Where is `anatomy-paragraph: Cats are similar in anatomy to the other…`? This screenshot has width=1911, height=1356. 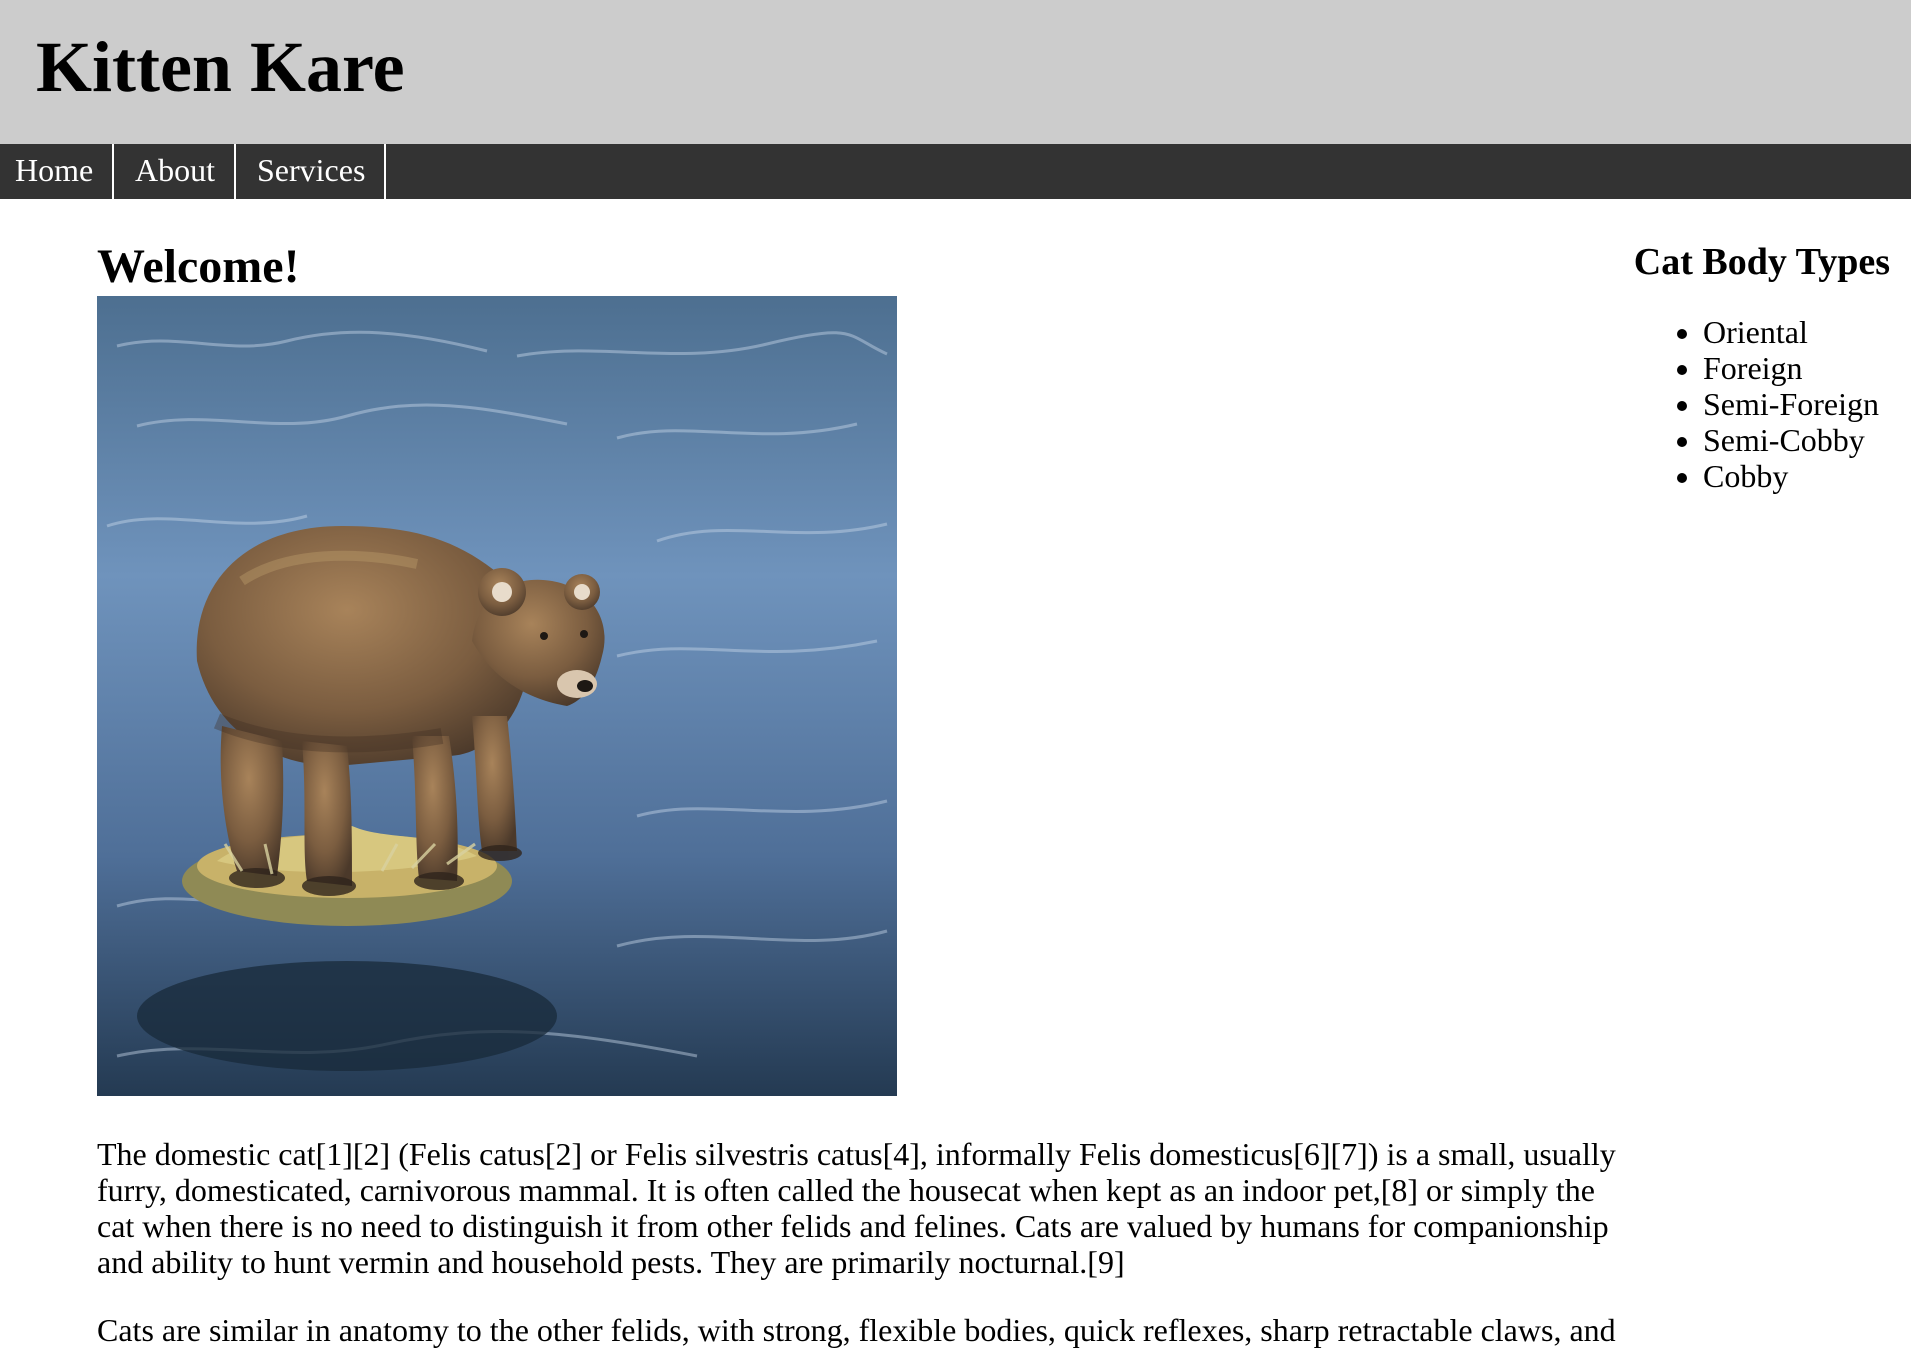
anatomy-paragraph: Cats are similar in anatomy to the other… is located at coordinates (856, 1330).